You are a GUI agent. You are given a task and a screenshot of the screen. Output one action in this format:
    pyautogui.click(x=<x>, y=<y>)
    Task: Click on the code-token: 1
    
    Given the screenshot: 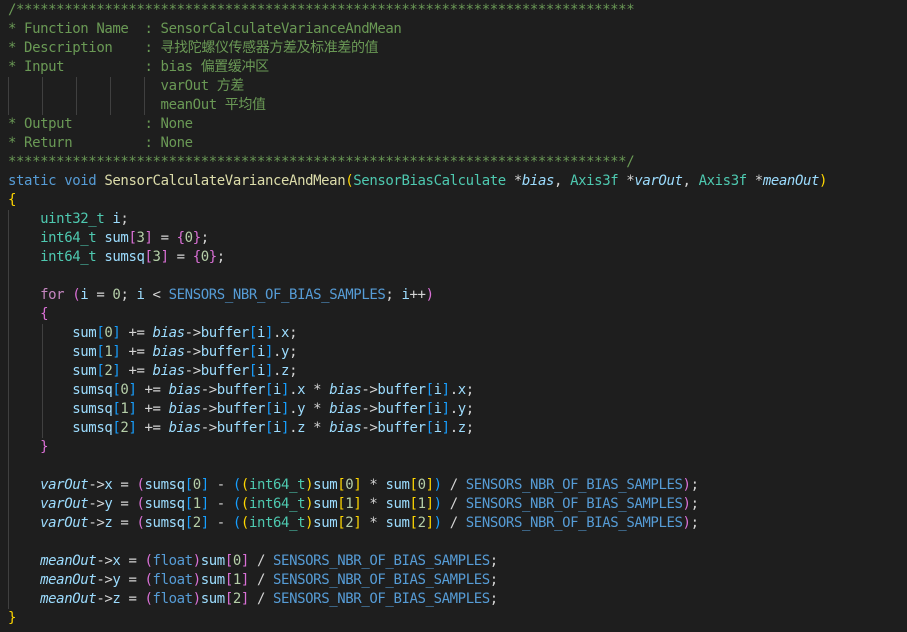 What is the action you would take?
    pyautogui.click(x=236, y=580)
    